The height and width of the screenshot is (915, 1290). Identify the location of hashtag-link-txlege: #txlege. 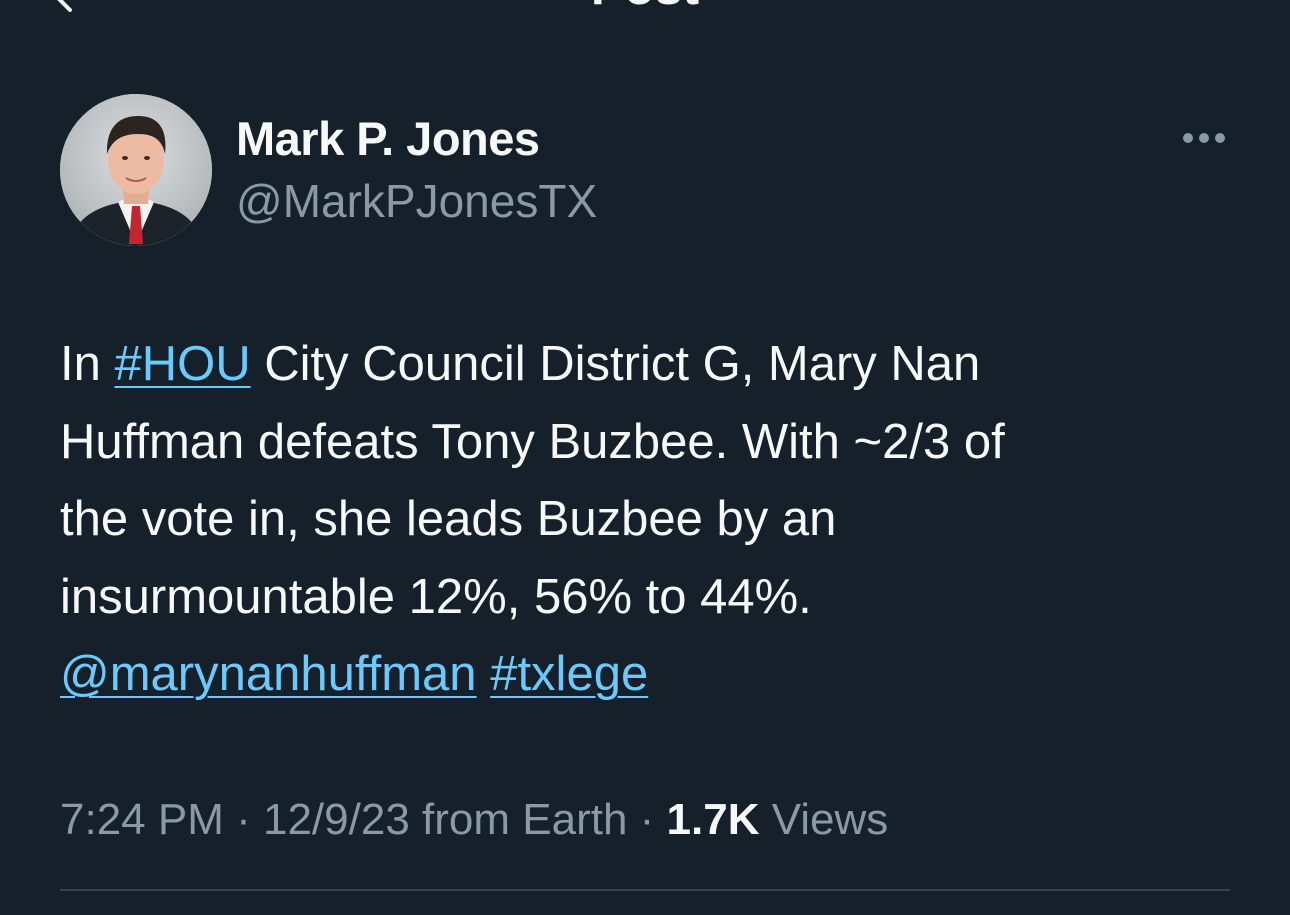
(569, 674).